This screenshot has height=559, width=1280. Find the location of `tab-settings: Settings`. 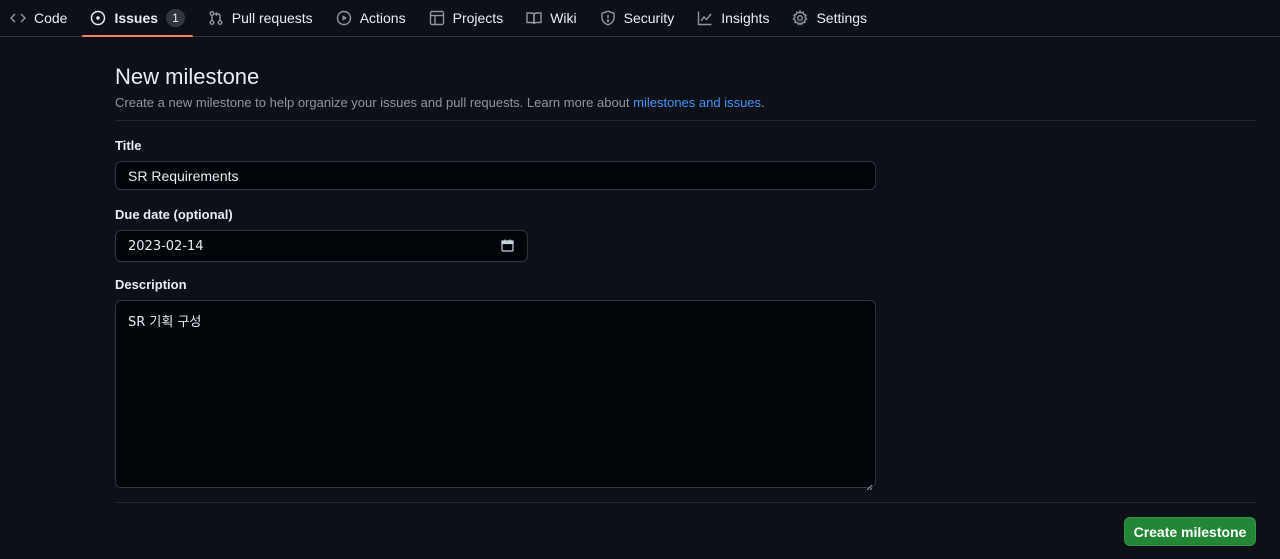

tab-settings: Settings is located at coordinates (829, 18).